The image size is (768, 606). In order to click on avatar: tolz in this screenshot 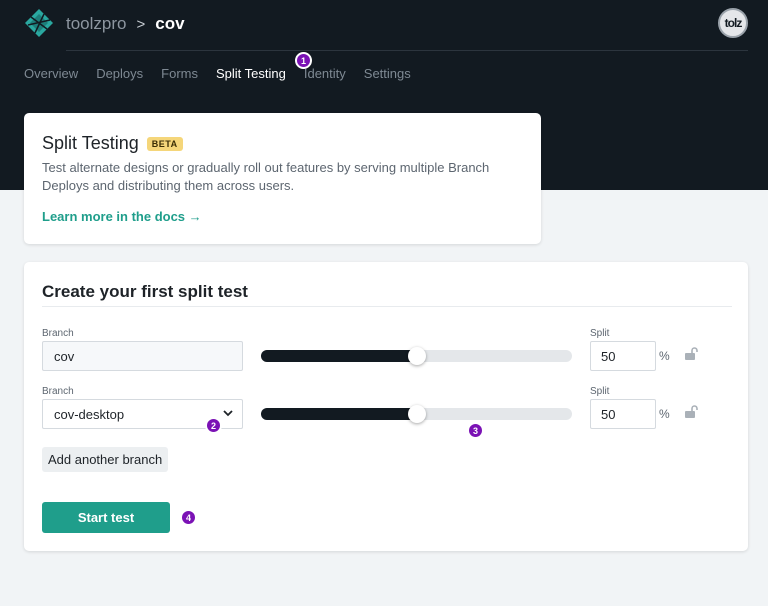, I will do `click(733, 23)`.